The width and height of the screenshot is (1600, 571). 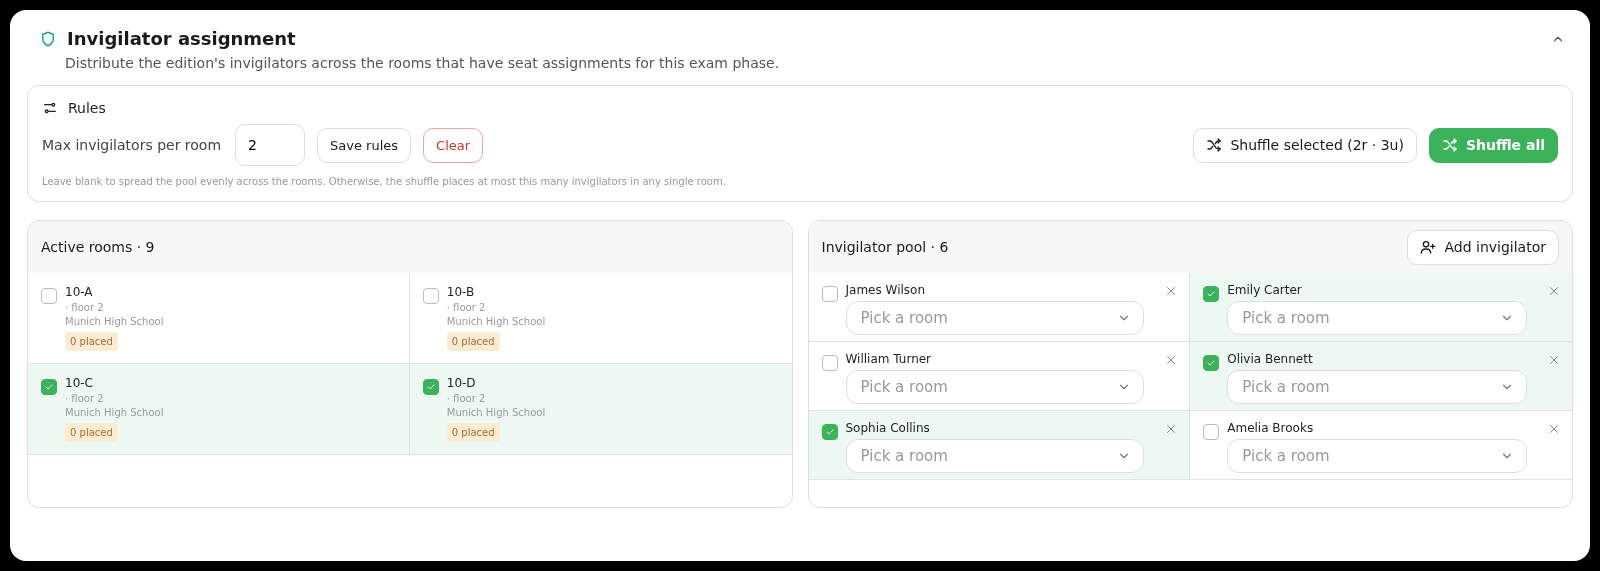 I want to click on sliders-icon, so click(x=50, y=108).